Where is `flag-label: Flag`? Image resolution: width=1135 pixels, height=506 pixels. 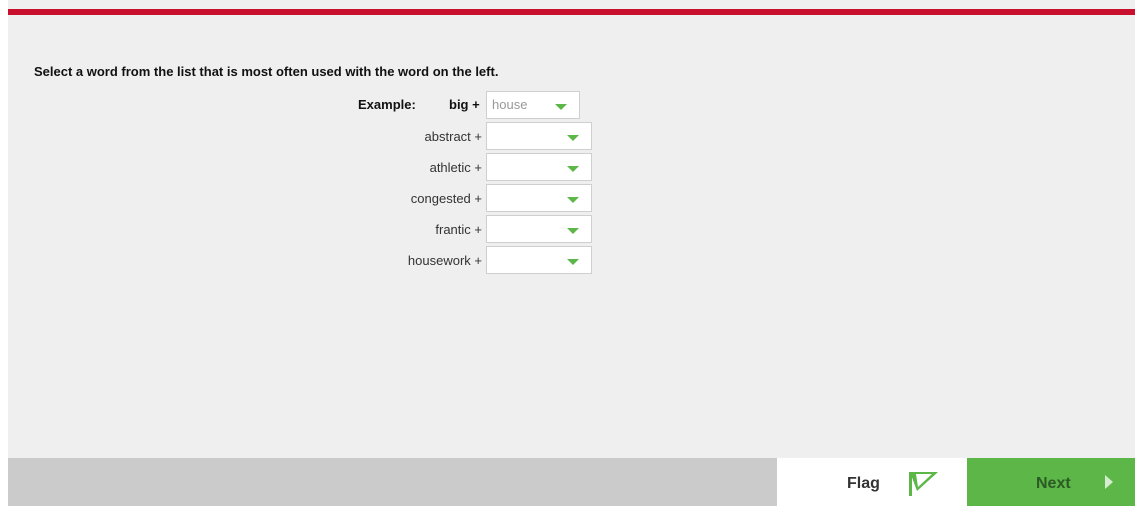
flag-label: Flag is located at coordinates (863, 483).